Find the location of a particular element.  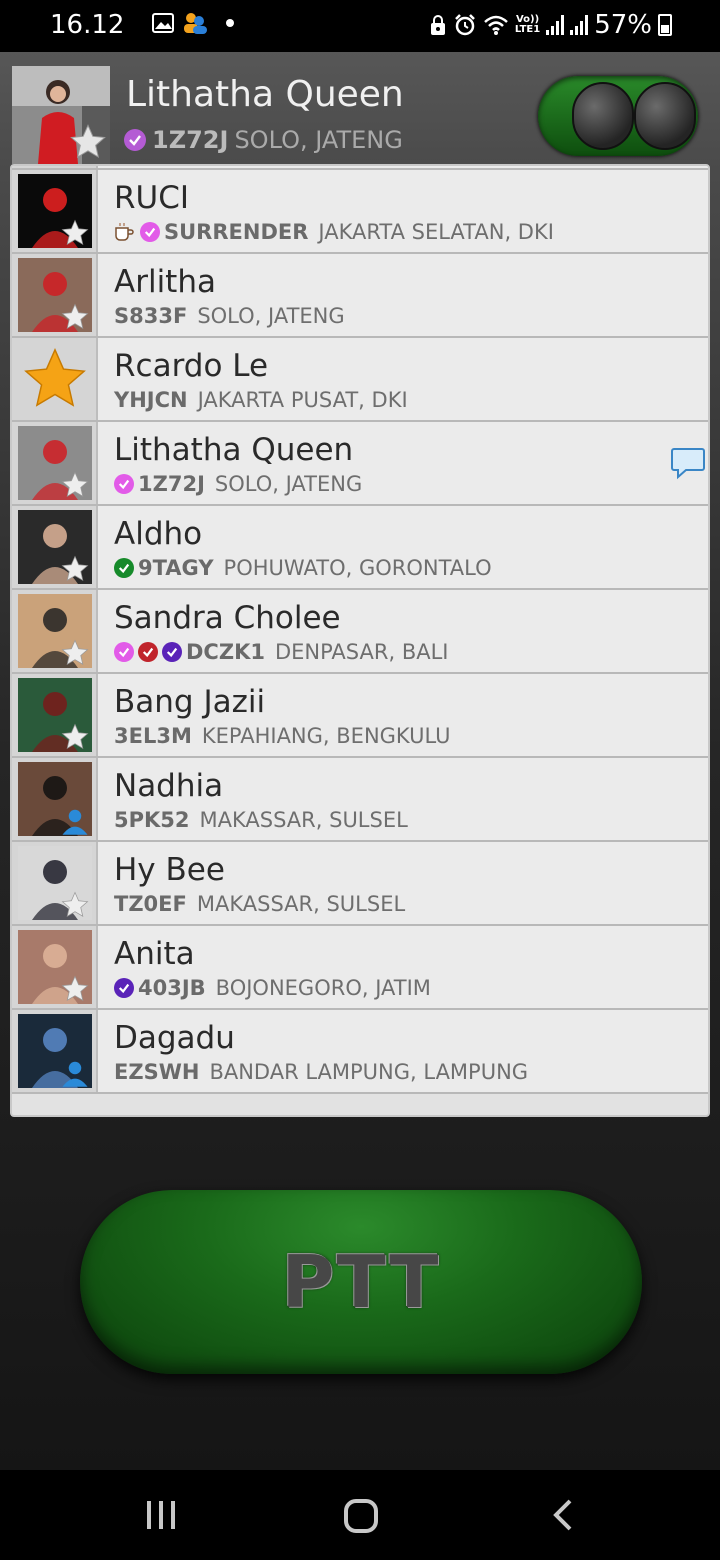

contact-row: Aldho 9TAGY POHUWATO, GORONTALO is located at coordinates (360, 548).